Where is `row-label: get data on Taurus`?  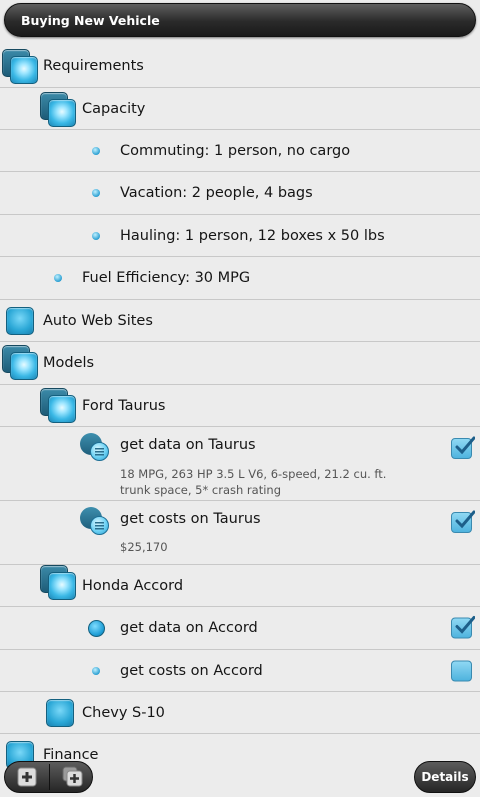
row-label: get data on Taurus is located at coordinates (188, 445).